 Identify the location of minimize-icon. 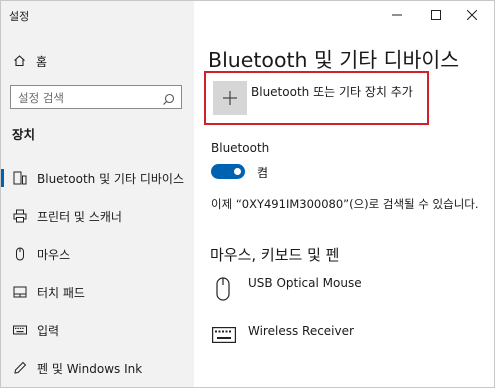
(397, 15).